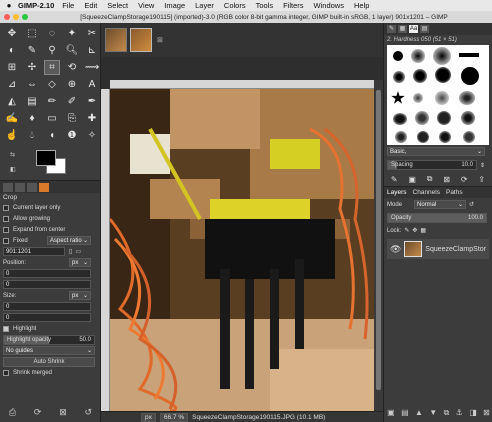  Describe the element at coordinates (7, 17) in the screenshot. I see `close-window-button` at that location.